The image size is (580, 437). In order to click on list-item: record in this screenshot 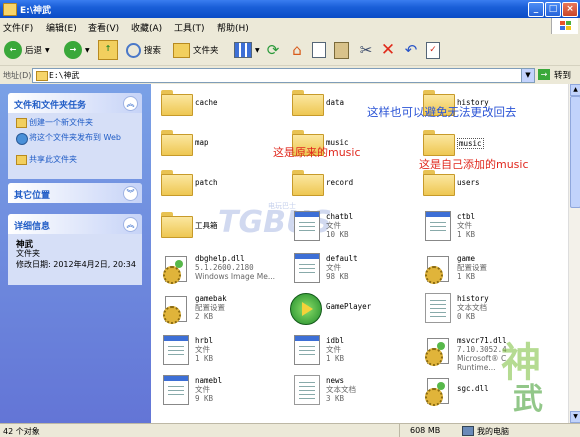, I will do `click(351, 185)`.